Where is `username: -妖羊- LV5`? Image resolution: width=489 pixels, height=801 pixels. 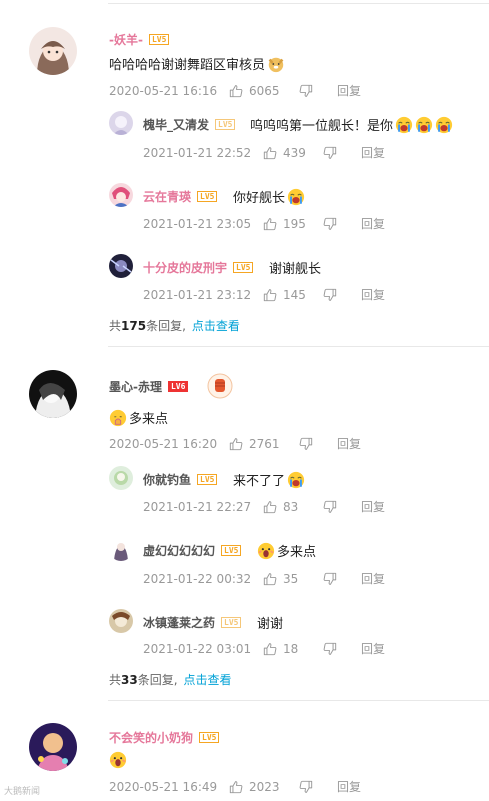 username: -妖羊- LV5 is located at coordinates (139, 39).